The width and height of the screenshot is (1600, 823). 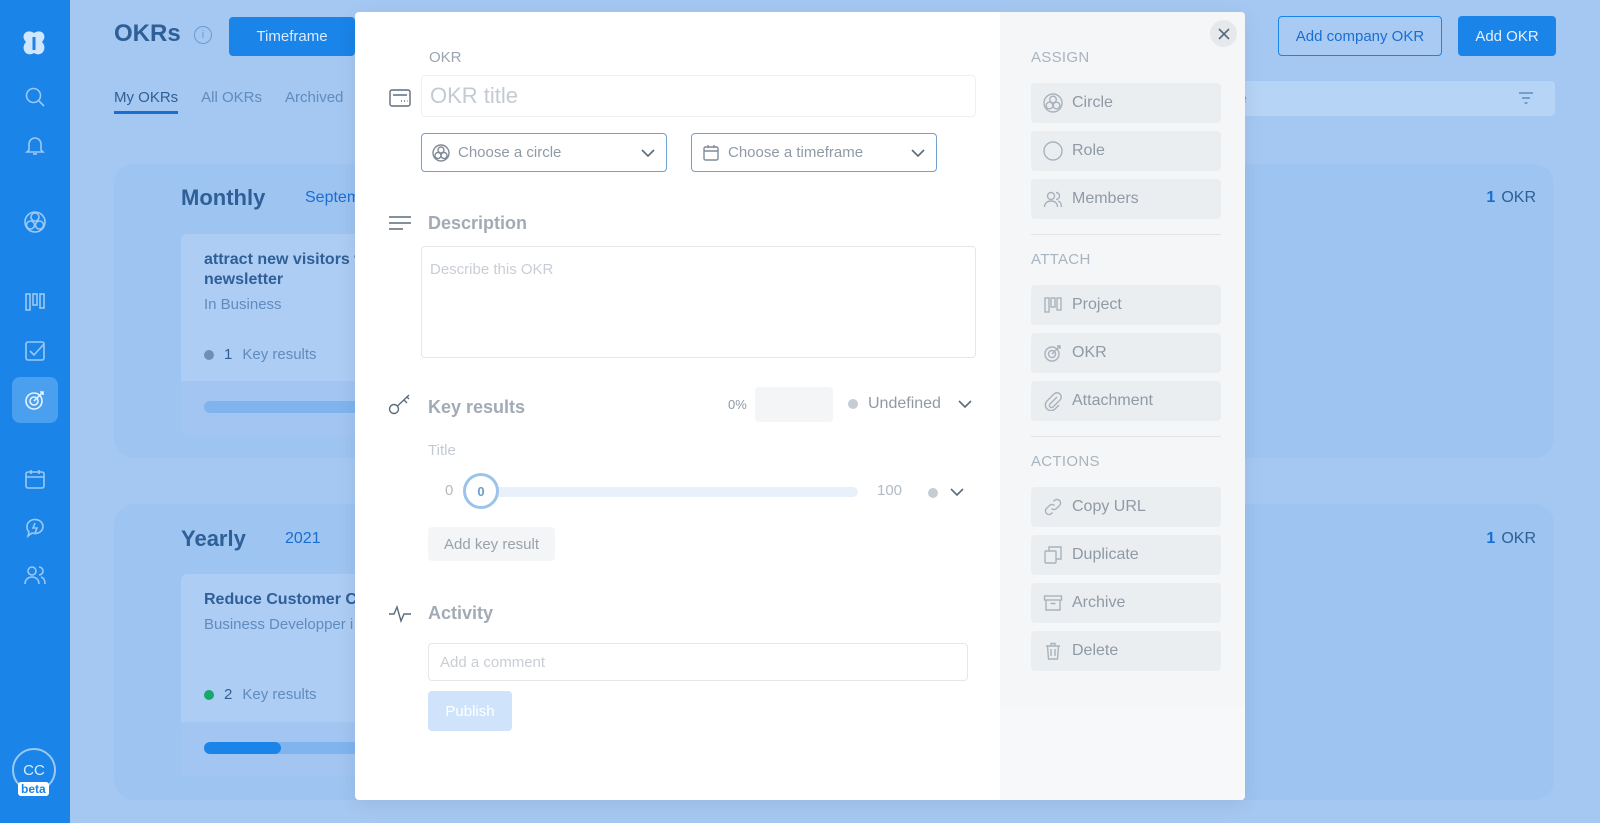 What do you see at coordinates (1053, 555) in the screenshot?
I see `duplicate-icon` at bounding box center [1053, 555].